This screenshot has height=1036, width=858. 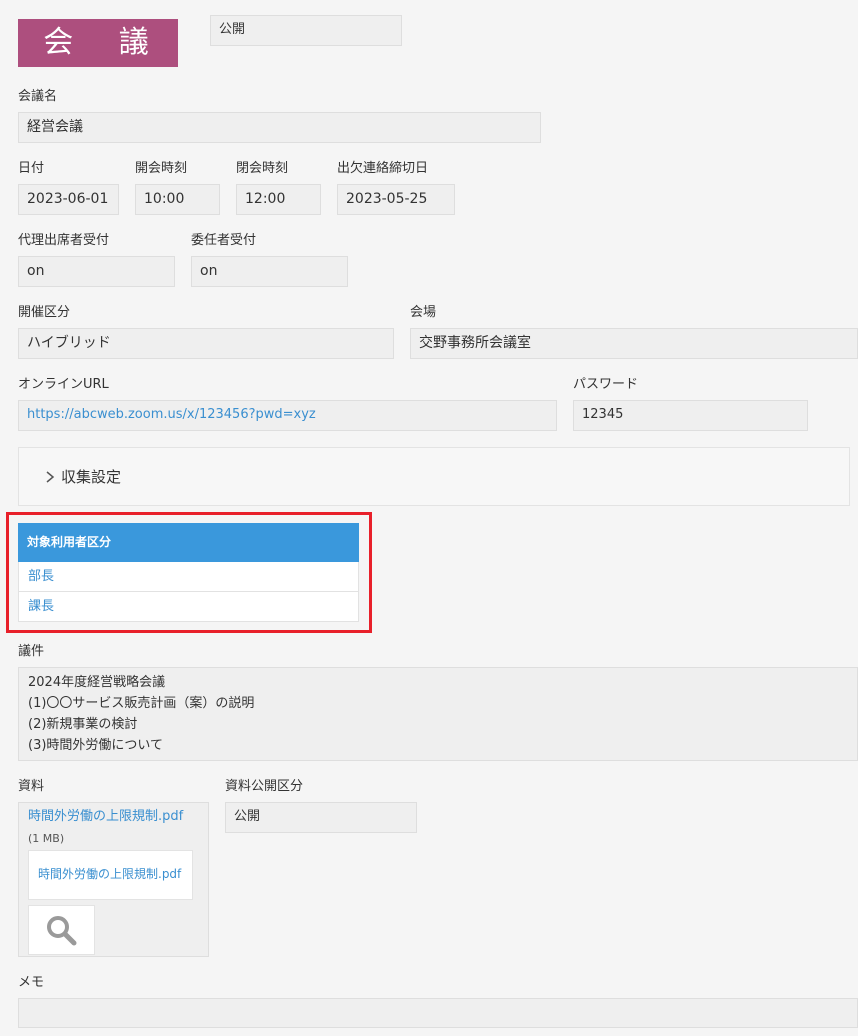 I want to click on agenda-line: (2)新規事業の検討, so click(x=83, y=724).